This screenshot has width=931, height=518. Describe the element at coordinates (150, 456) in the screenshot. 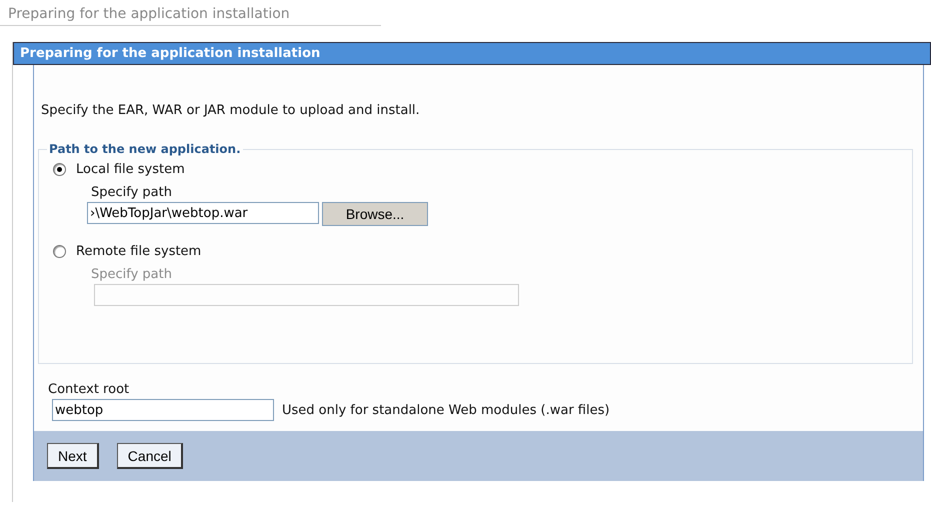

I see `cancel-button: Cancel` at that location.